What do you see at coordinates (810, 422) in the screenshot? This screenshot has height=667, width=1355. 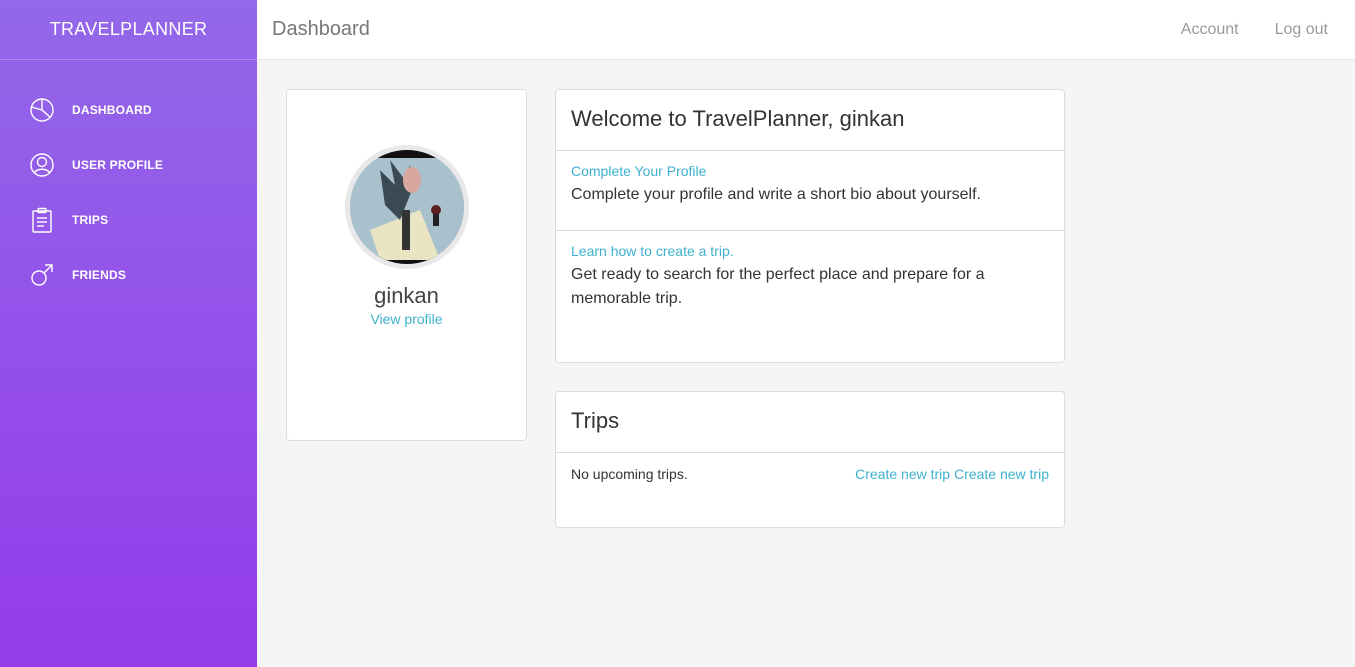 I see `trips-title: Trips` at bounding box center [810, 422].